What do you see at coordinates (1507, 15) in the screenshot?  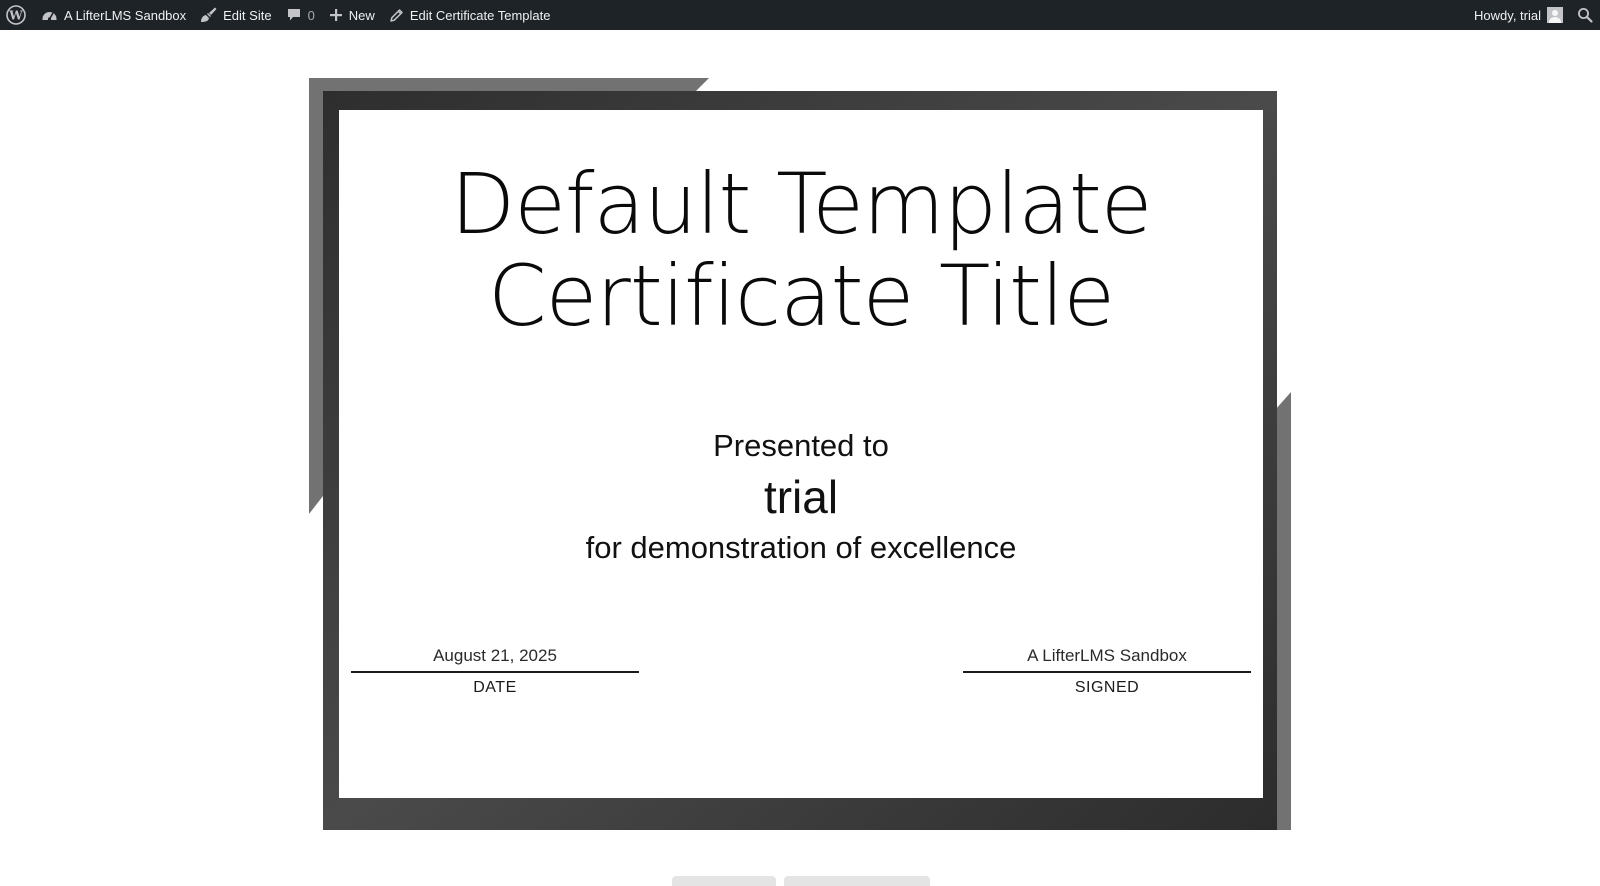 I see `howdy-label: Howdy, trial` at bounding box center [1507, 15].